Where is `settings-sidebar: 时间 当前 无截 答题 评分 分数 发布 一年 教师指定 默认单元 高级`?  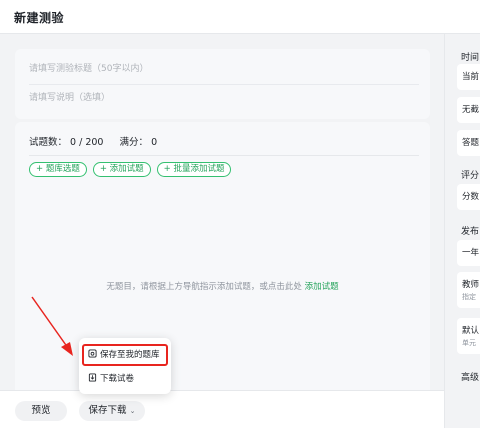 settings-sidebar: 时间 当前 无截 答题 评分 分数 发布 一年 教师指定 默认单元 高级 is located at coordinates (462, 231).